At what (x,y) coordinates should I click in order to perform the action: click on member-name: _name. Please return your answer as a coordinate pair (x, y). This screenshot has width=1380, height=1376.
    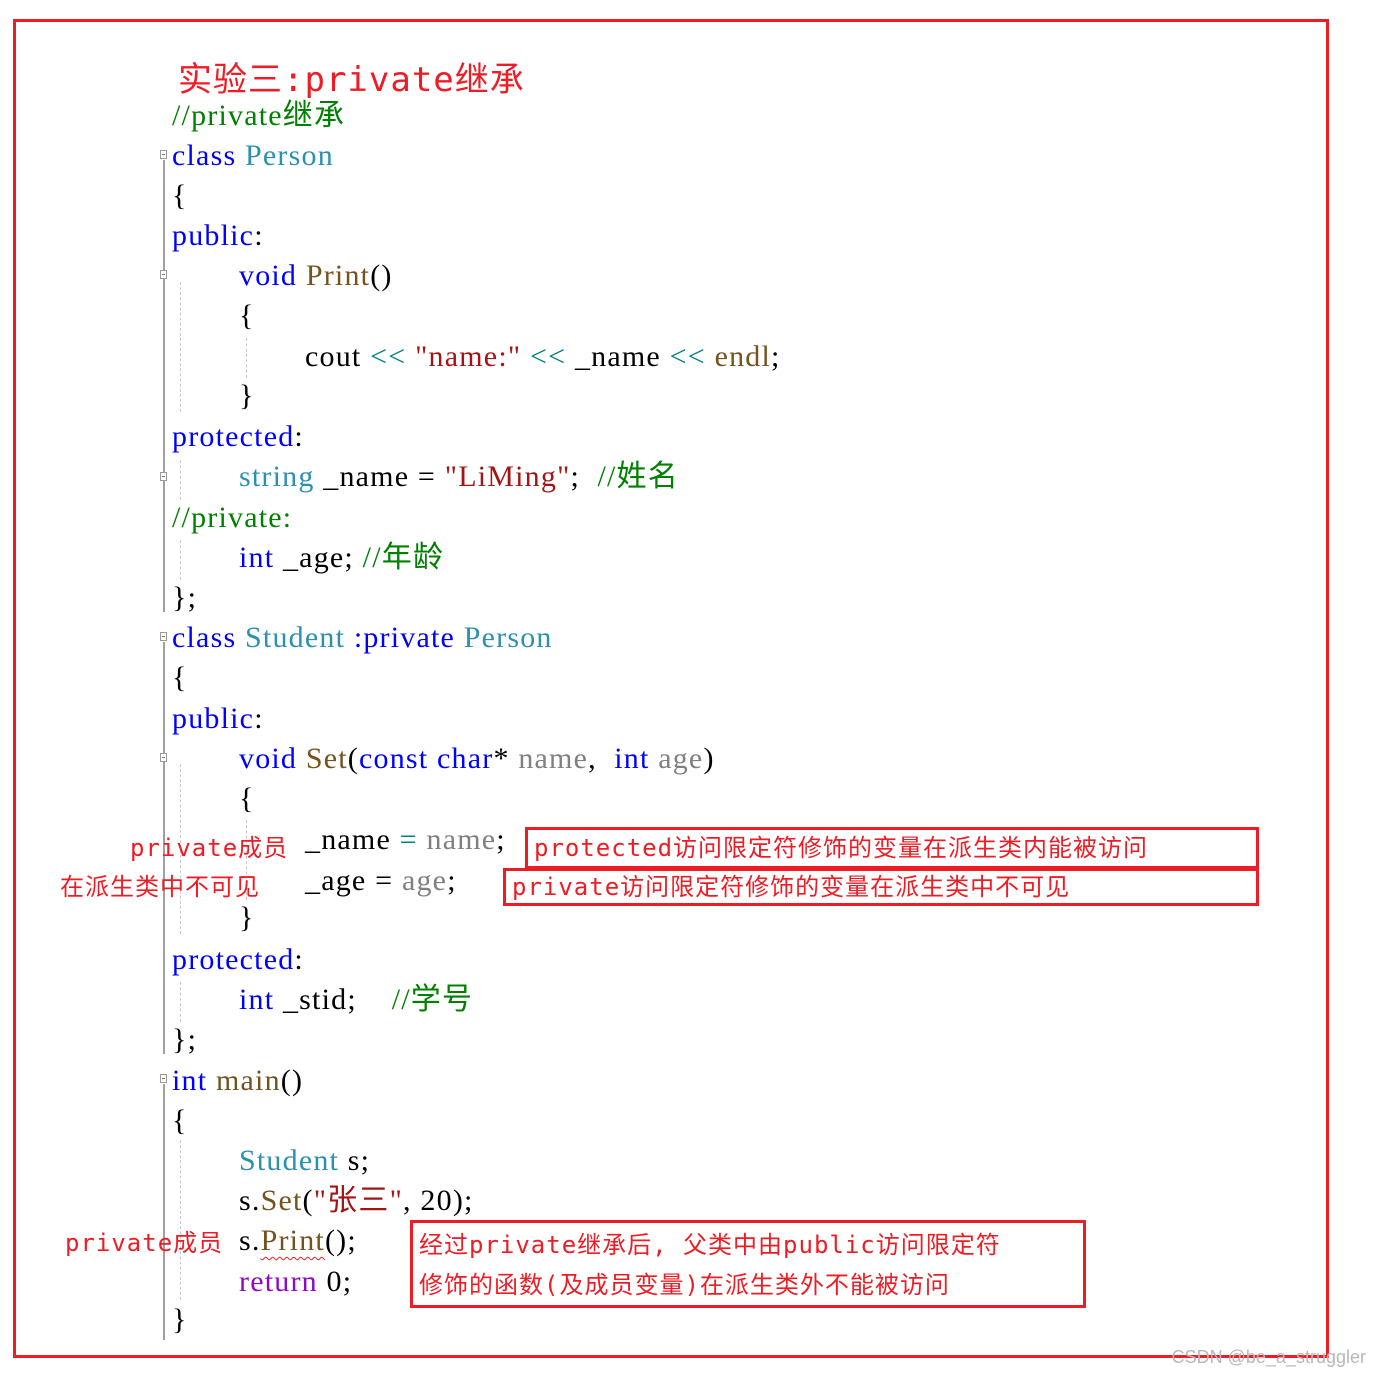
    Looking at the image, I should click on (366, 476).